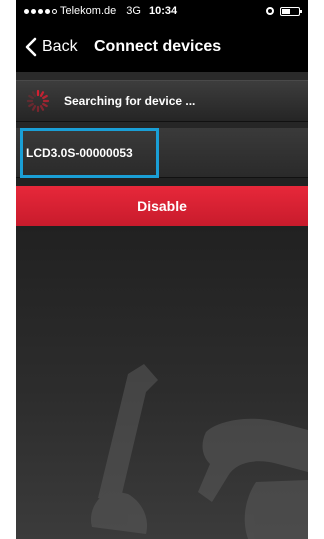  Describe the element at coordinates (158, 46) in the screenshot. I see `page-title: Connect devices` at that location.